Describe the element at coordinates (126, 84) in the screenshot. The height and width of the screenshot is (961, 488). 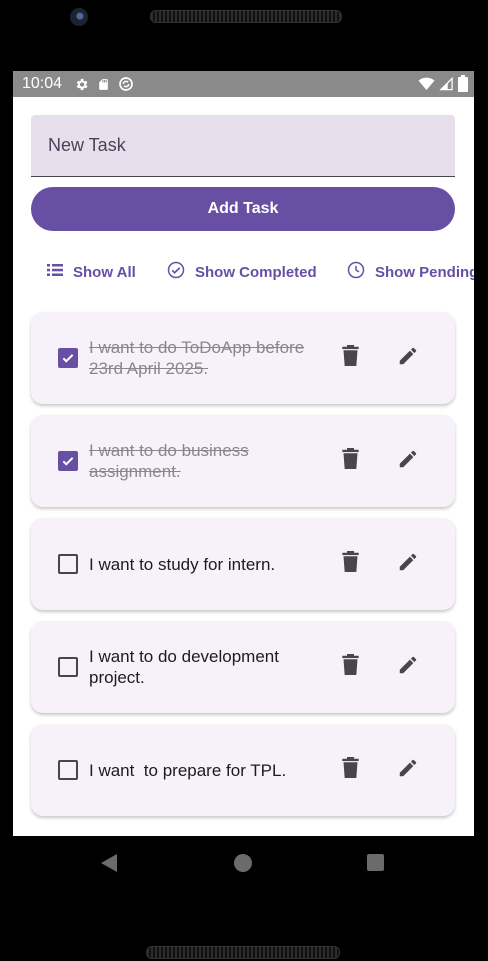
I see `sync-icon` at that location.